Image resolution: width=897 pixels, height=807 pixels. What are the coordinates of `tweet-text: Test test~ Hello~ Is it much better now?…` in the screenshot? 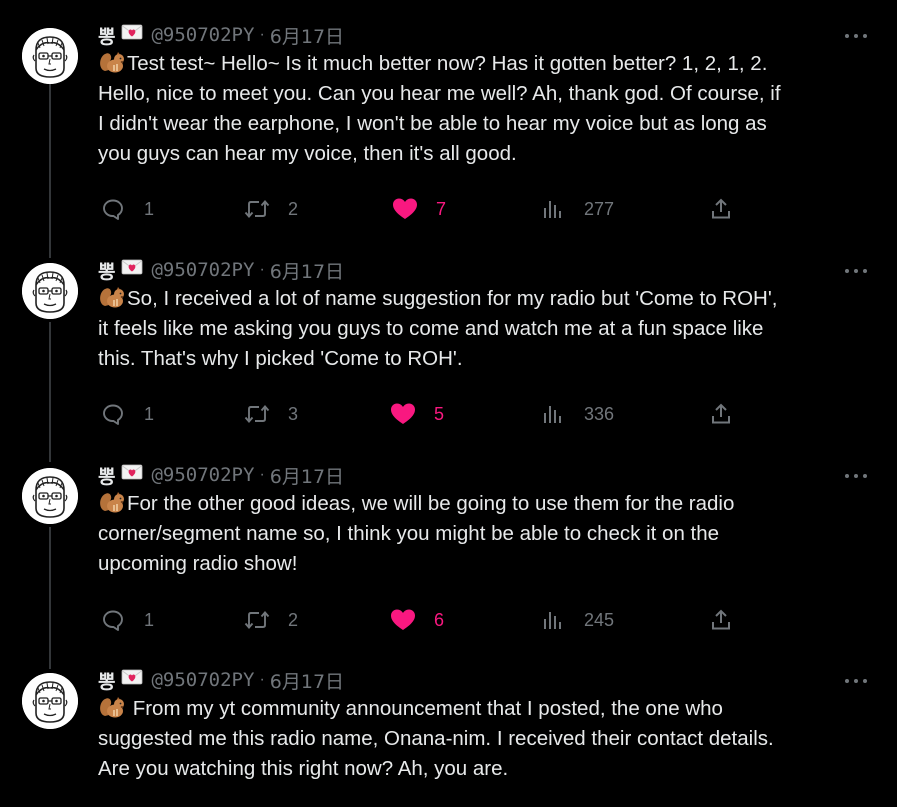 It's located at (488, 109).